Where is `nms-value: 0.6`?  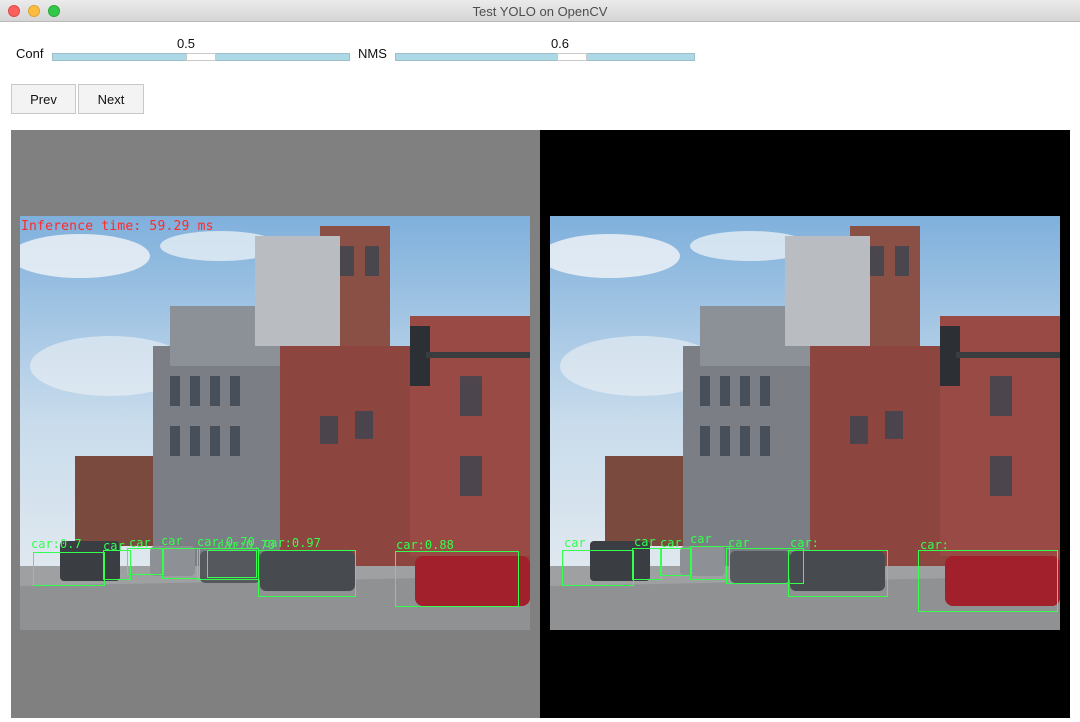
nms-value: 0.6 is located at coordinates (560, 43).